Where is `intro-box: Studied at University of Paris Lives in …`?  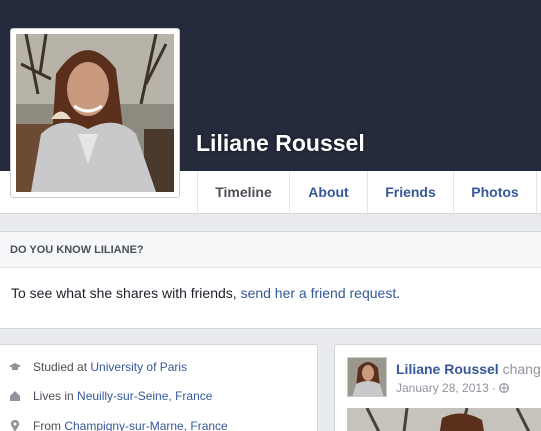 intro-box: Studied at University of Paris Lives in … is located at coordinates (159, 387).